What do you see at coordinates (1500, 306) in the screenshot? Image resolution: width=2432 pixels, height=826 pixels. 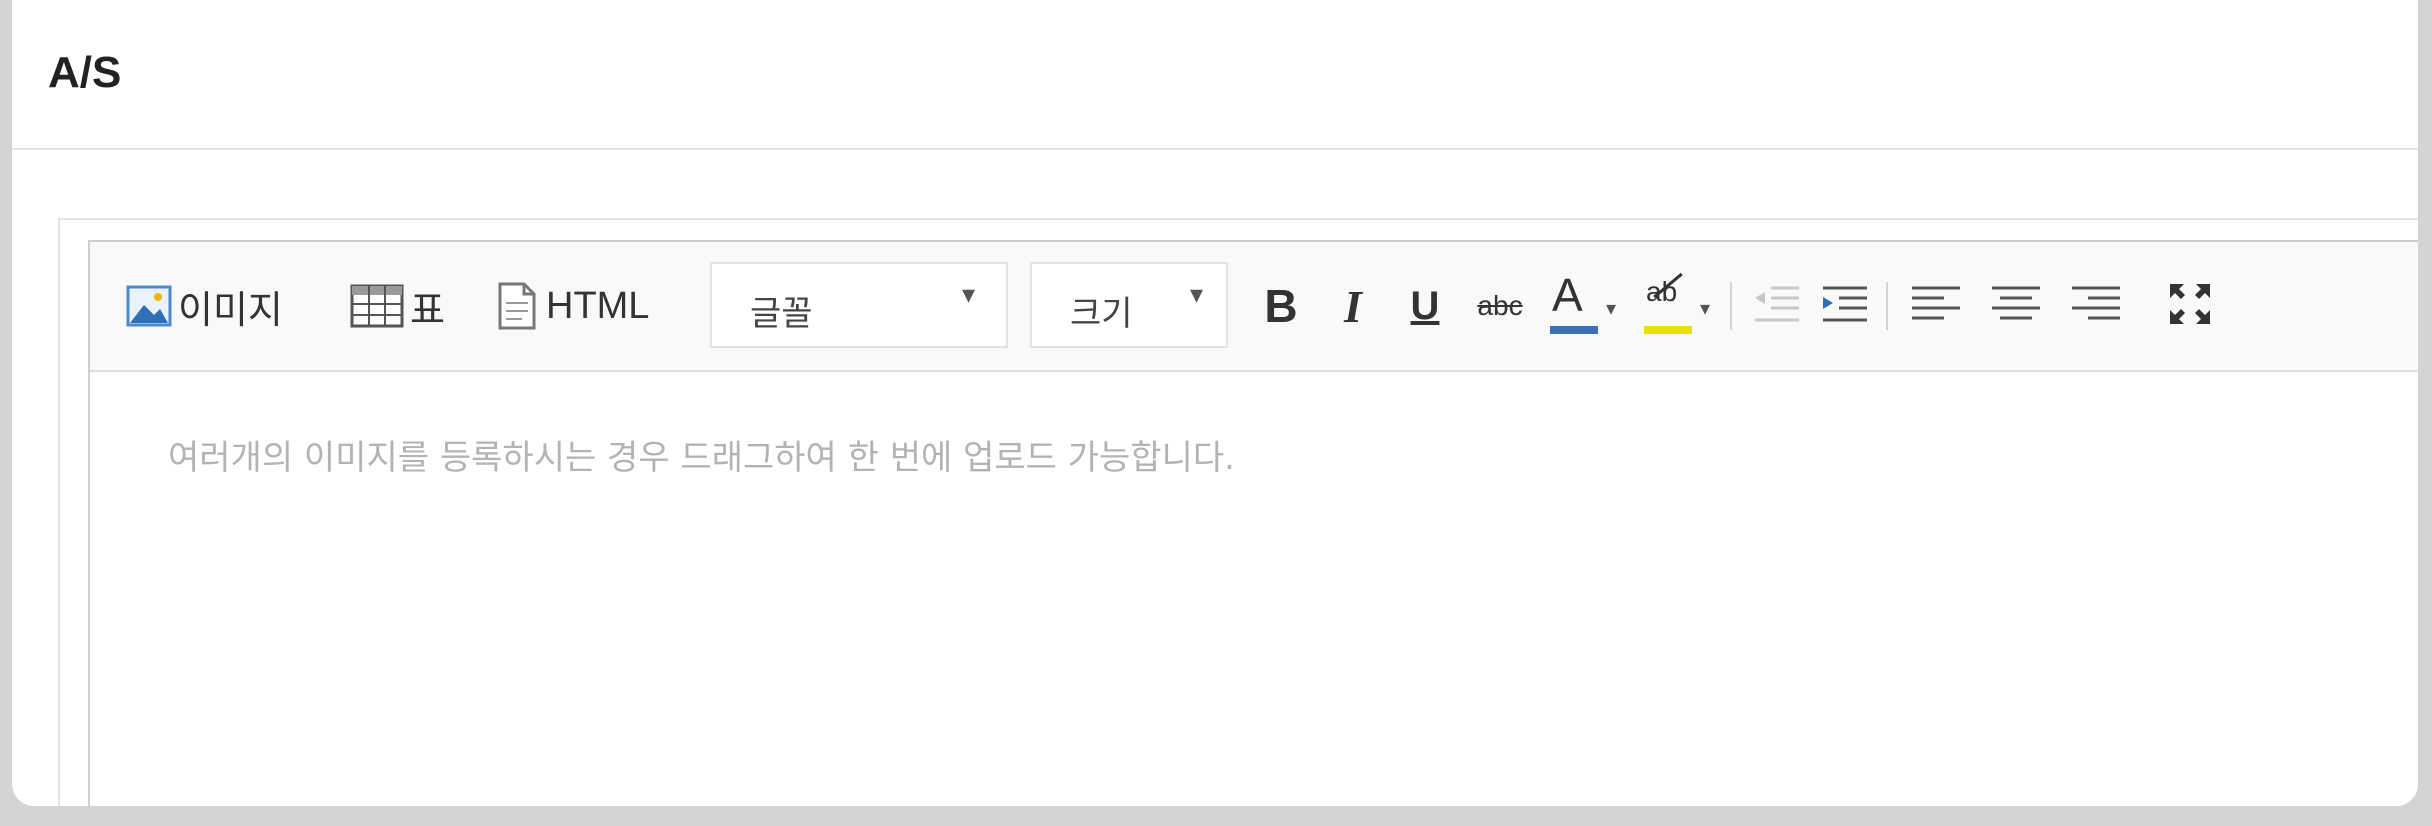 I see `strikethrough-button: abc` at bounding box center [1500, 306].